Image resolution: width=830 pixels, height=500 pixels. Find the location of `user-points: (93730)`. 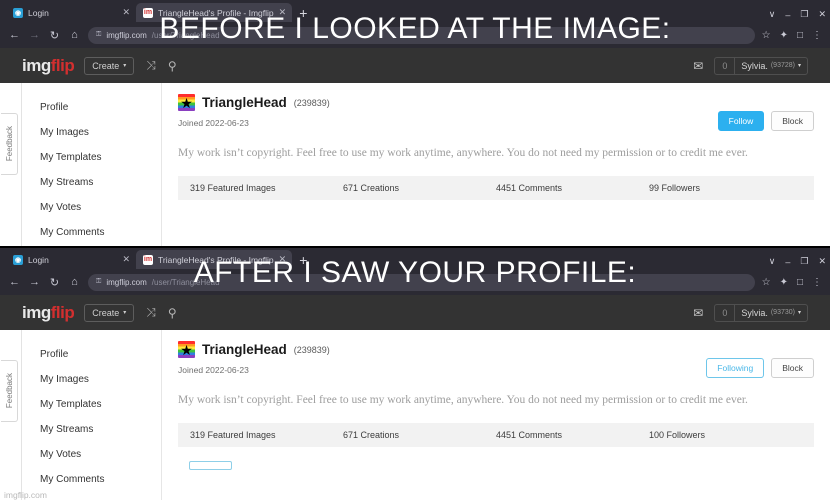

user-points: (93730) is located at coordinates (782, 312).